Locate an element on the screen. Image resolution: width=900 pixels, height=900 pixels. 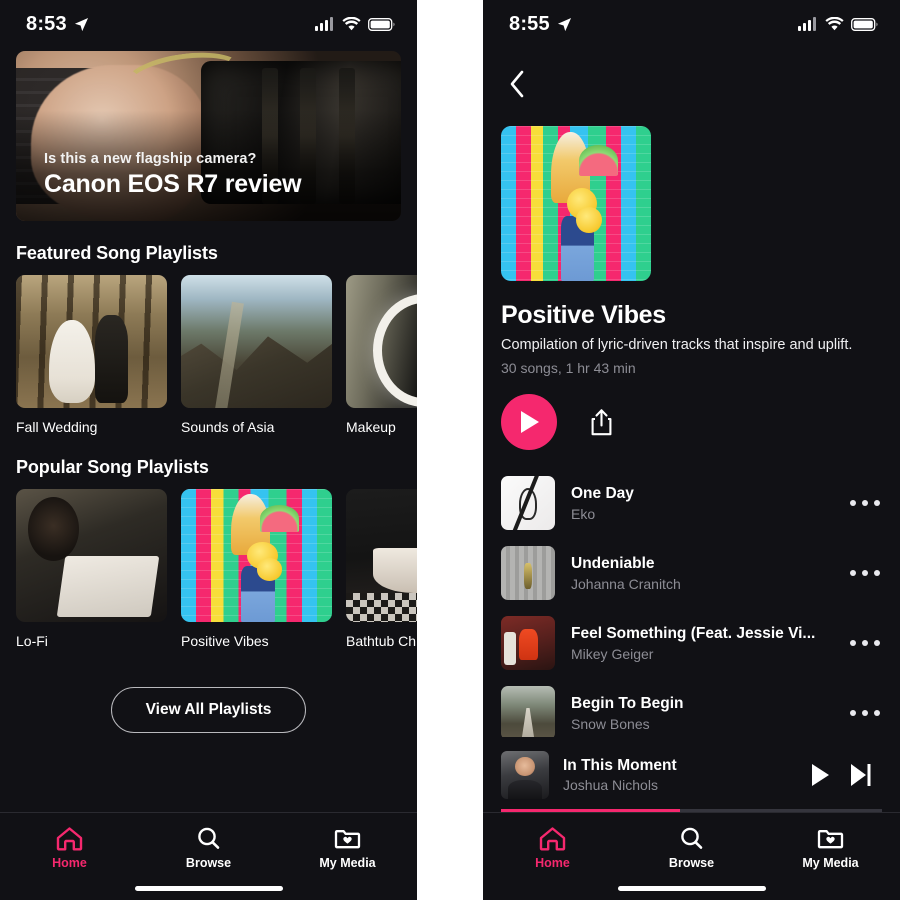
playlist-artwork-lo-fi is located at coordinates (91, 555).